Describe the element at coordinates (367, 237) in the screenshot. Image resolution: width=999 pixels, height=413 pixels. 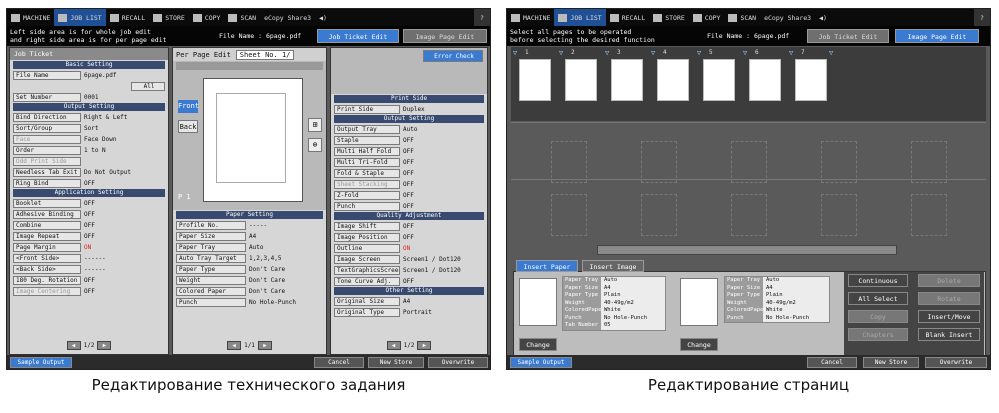
I see `setting-button: Image Position` at that location.